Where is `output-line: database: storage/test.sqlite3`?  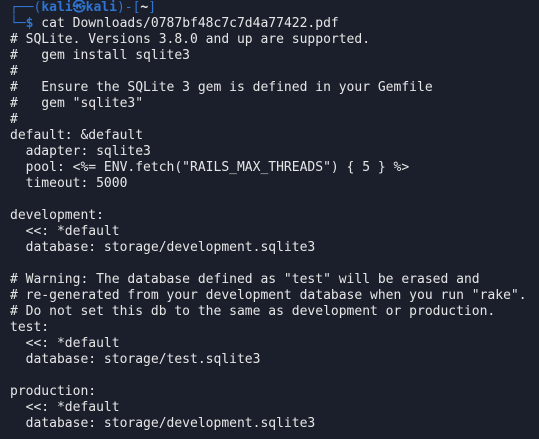 output-line: database: storage/test.sqlite3 is located at coordinates (135, 359).